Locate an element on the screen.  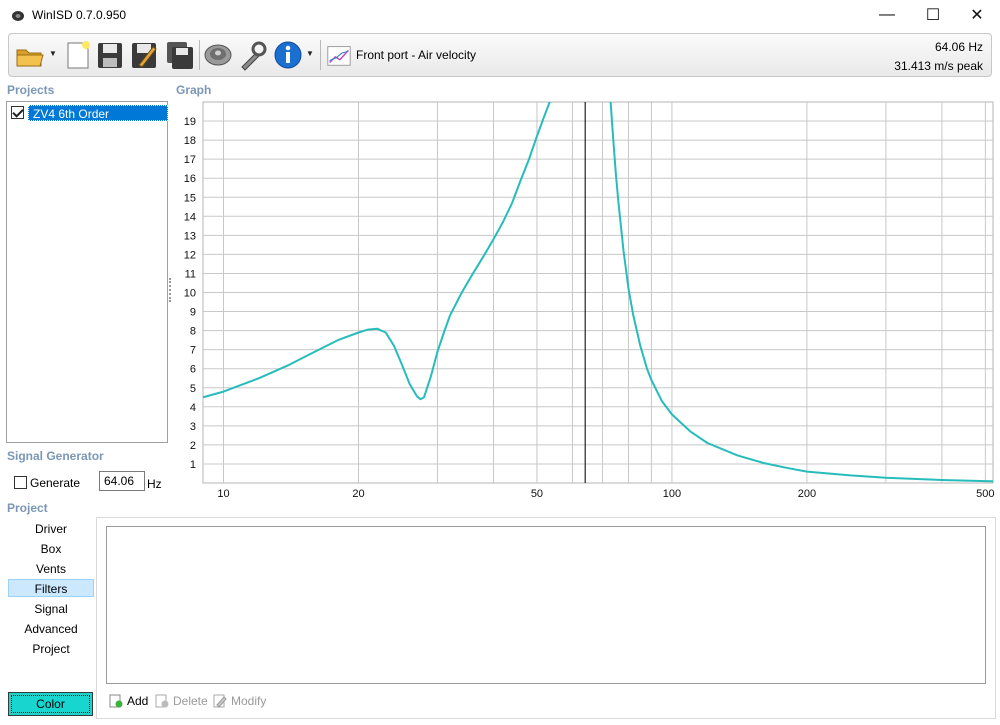
y-tick-label: 9 is located at coordinates (193, 313).